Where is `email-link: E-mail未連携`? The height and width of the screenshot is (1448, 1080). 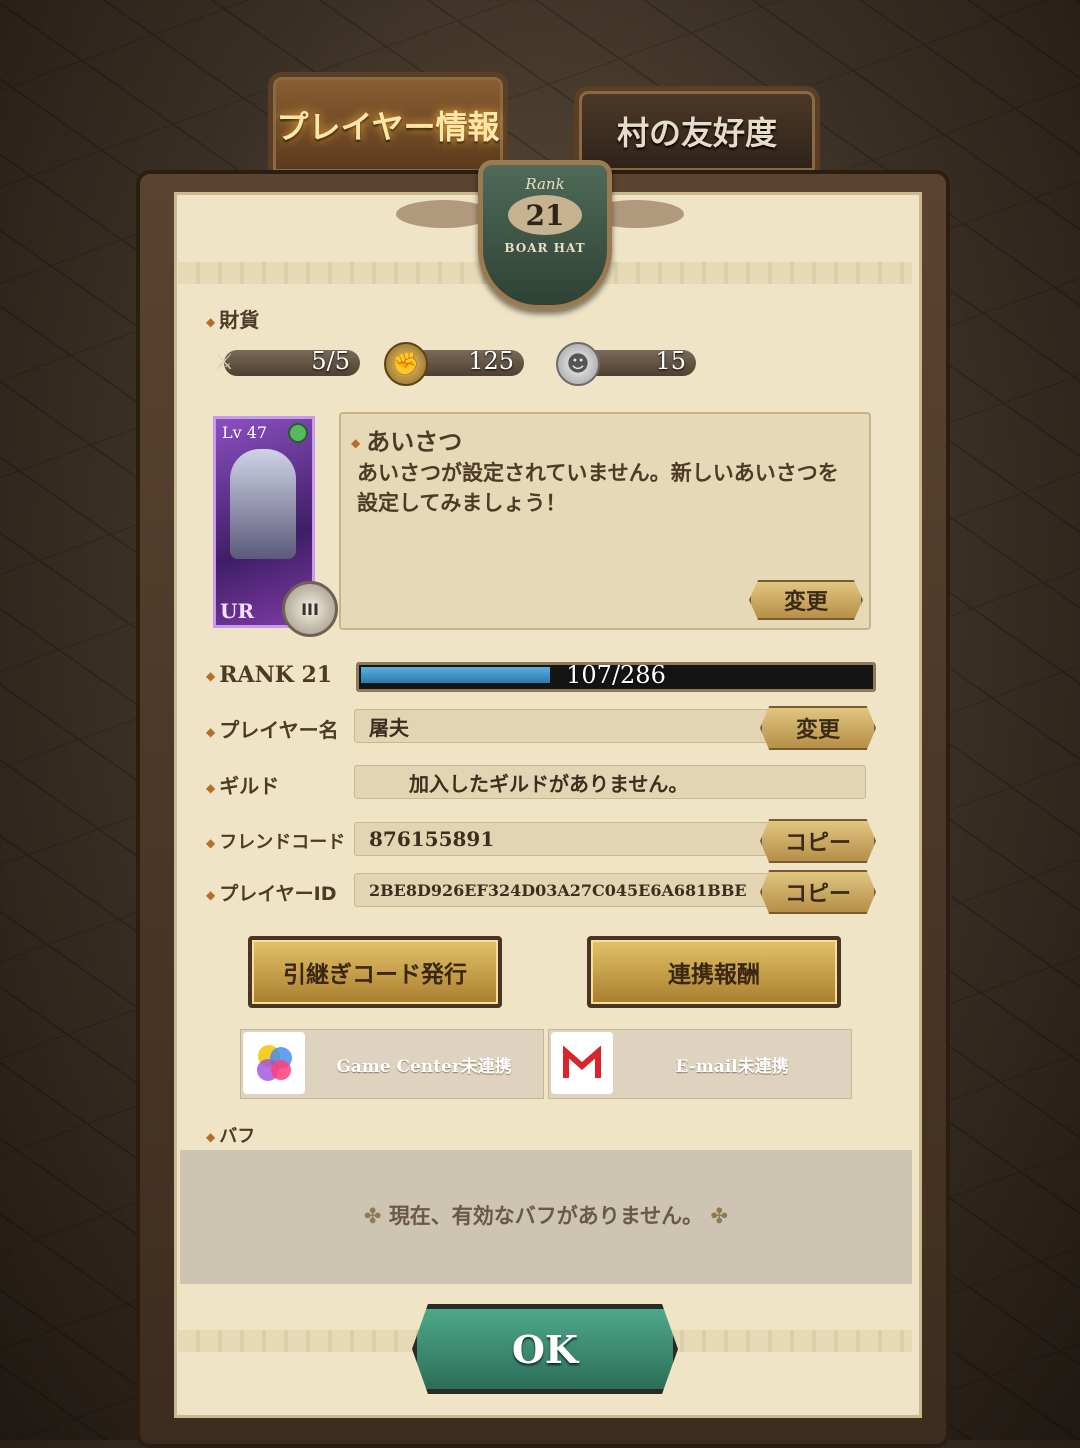 email-link: E-mail未連携 is located at coordinates (700, 1064).